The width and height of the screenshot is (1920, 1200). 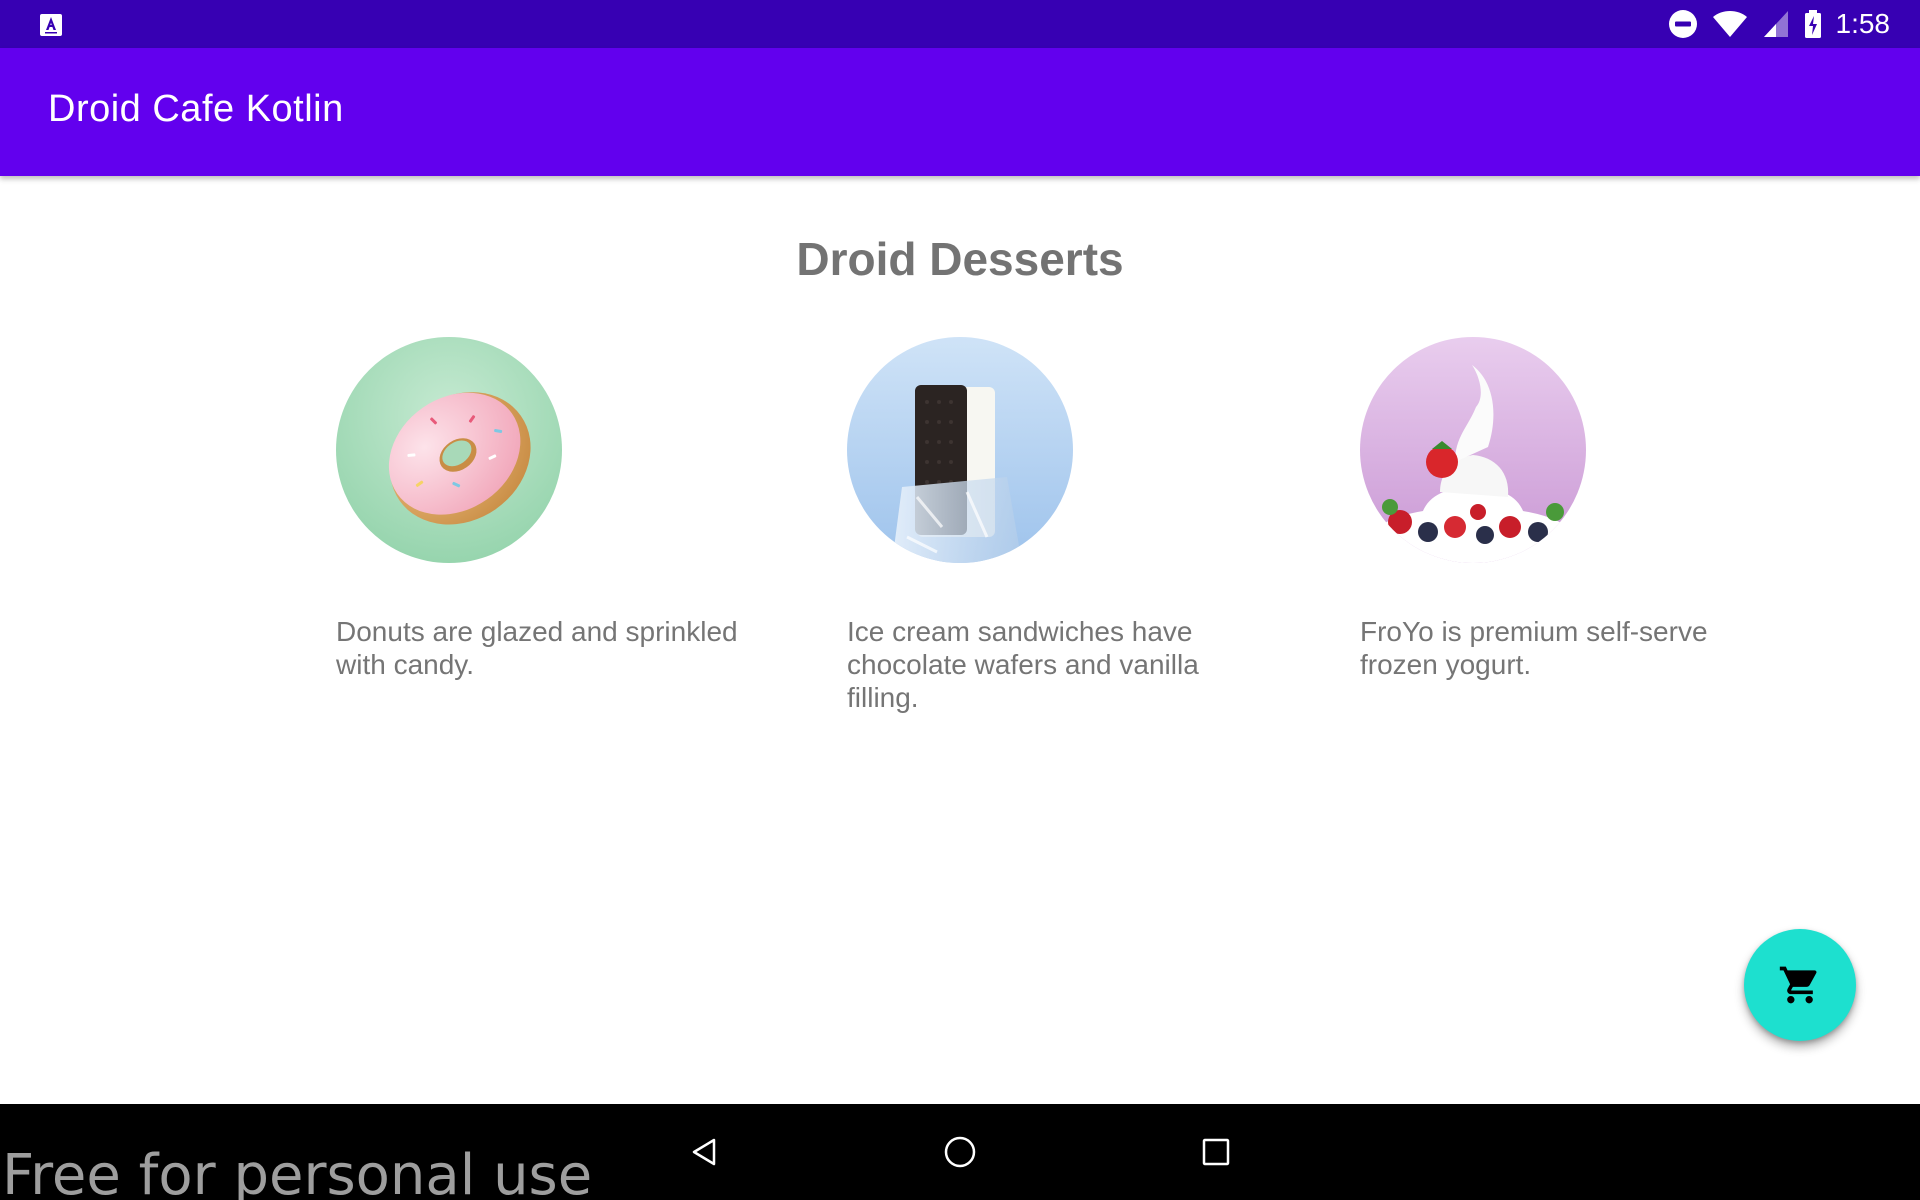 I want to click on home-button, so click(x=960, y=1152).